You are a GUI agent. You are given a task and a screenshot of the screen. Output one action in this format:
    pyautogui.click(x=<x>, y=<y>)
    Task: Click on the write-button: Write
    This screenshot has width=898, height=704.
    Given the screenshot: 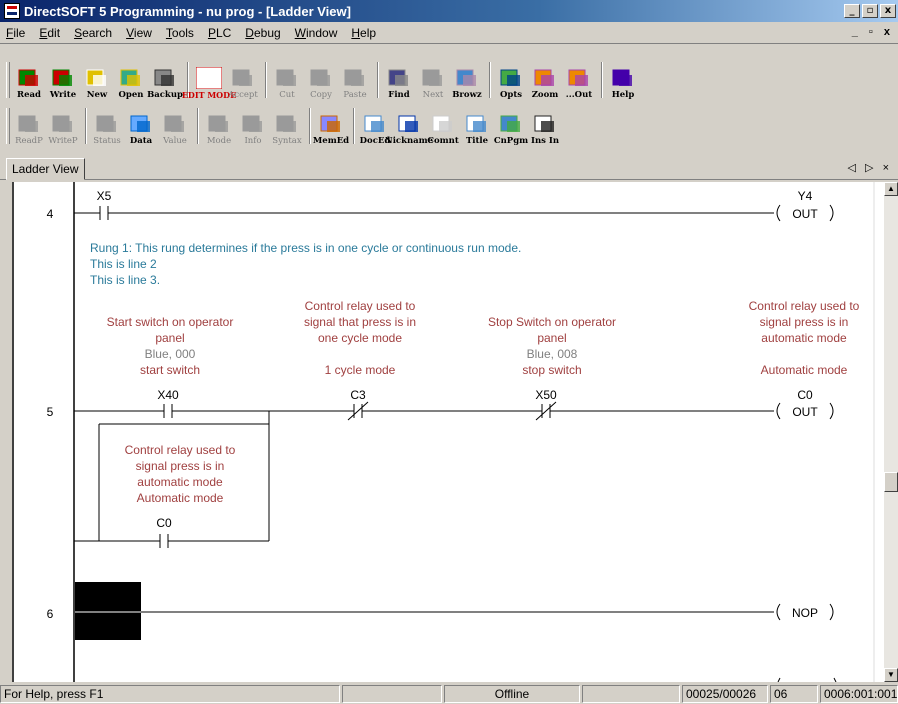 What is the action you would take?
    pyautogui.click(x=63, y=81)
    